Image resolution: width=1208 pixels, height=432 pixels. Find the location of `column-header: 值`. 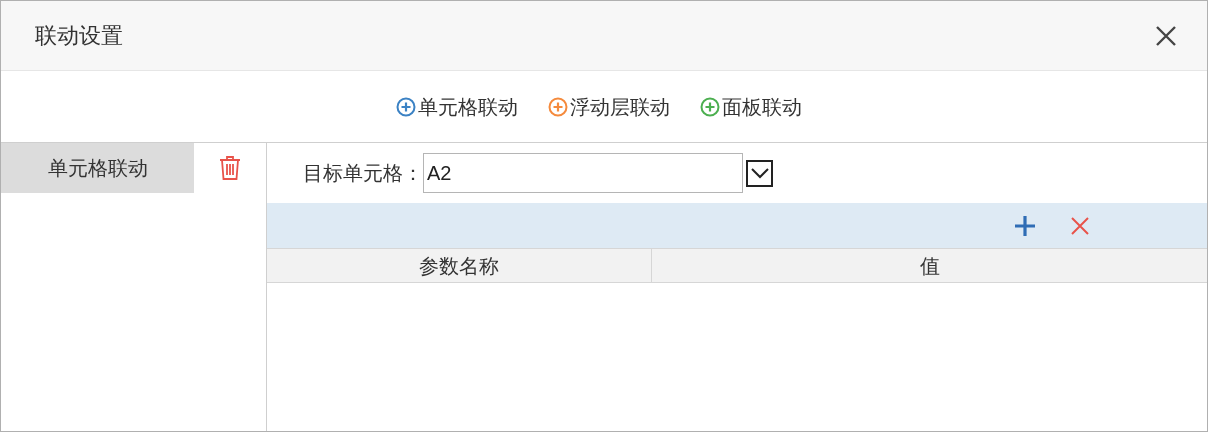

column-header: 值 is located at coordinates (929, 266).